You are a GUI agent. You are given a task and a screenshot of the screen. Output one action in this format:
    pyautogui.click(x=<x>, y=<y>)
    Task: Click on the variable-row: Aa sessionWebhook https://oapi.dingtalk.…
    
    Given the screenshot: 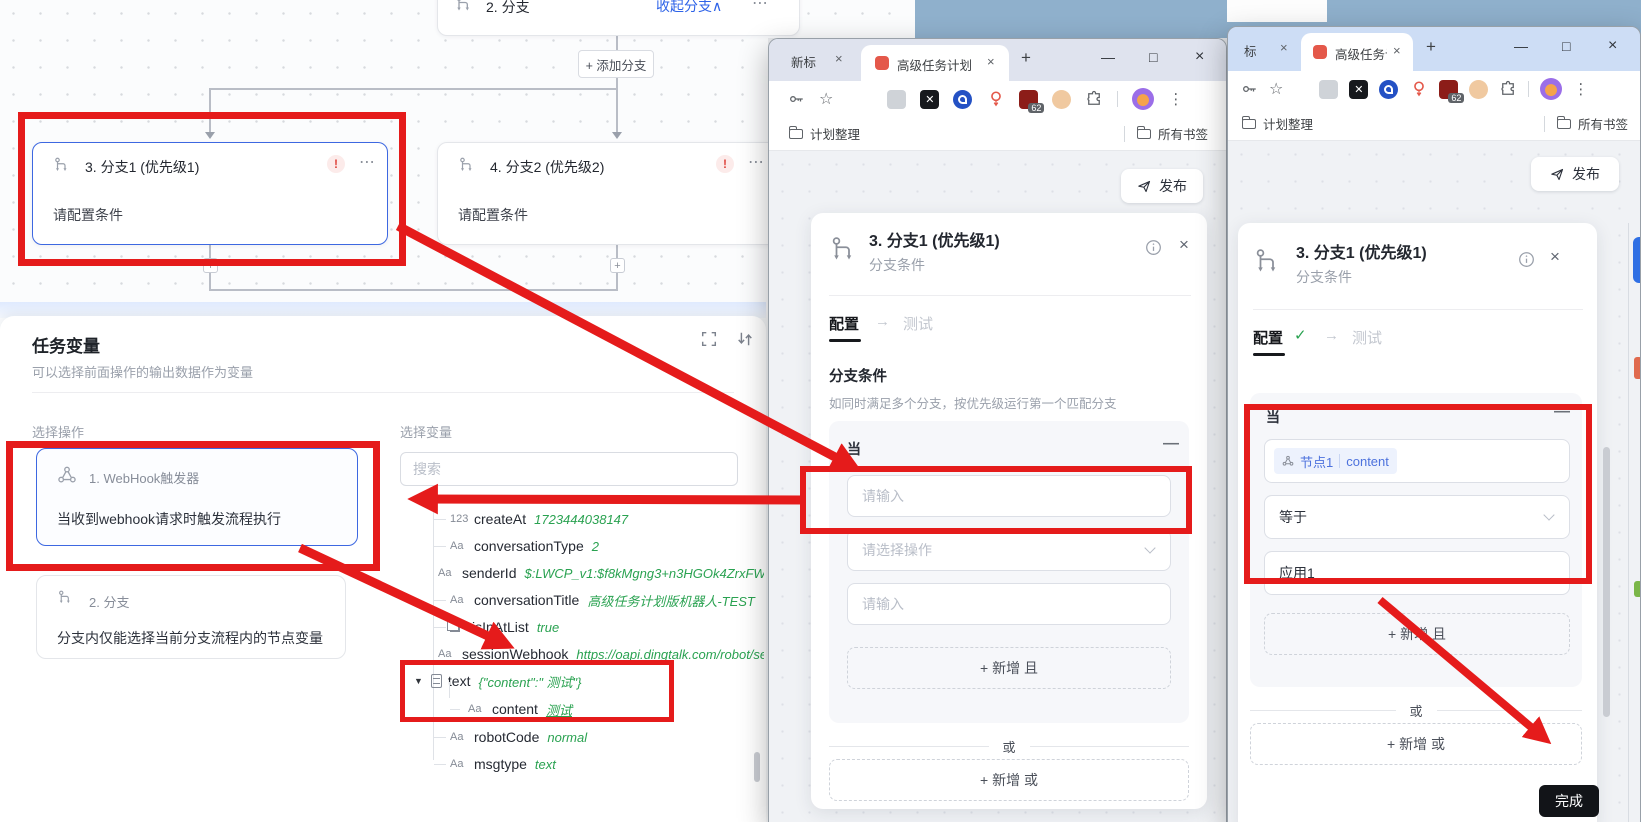 What is the action you would take?
    pyautogui.click(x=599, y=654)
    